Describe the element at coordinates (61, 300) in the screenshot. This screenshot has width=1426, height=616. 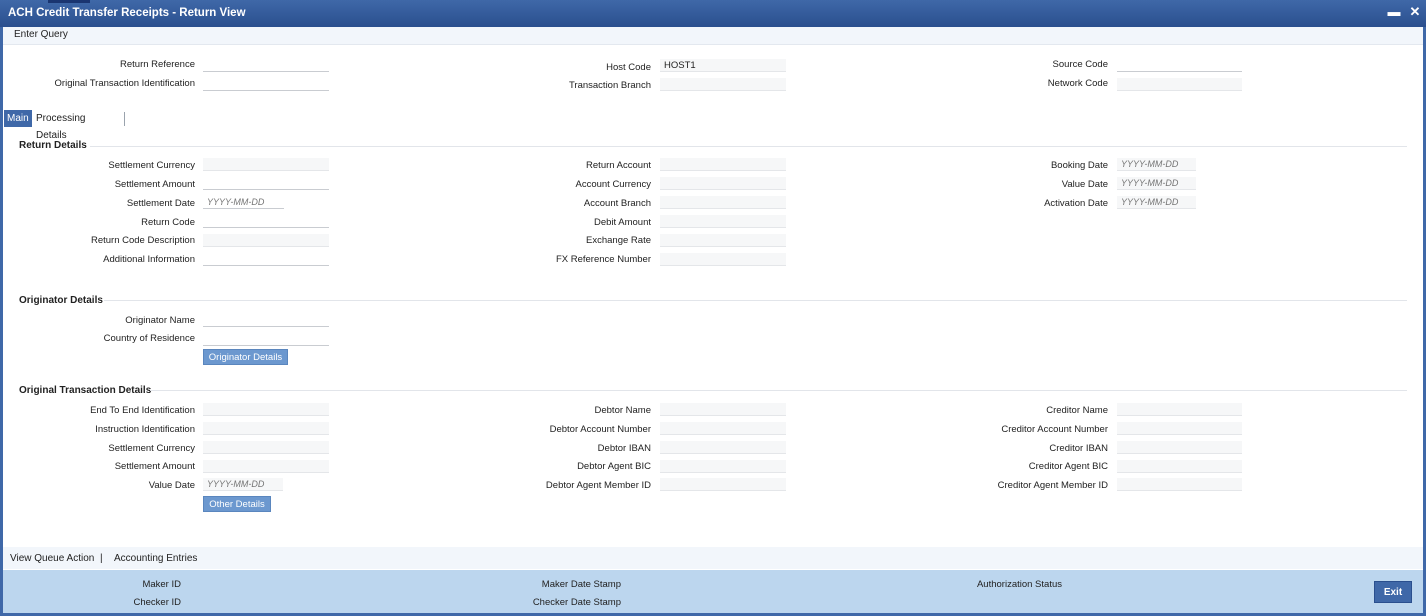
I see `originator-details-heading: Originator Details` at that location.